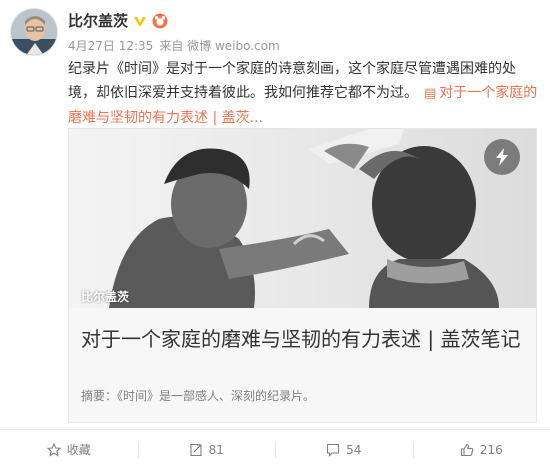 This screenshot has width=550, height=469. What do you see at coordinates (196, 449) in the screenshot?
I see `repost-icon` at bounding box center [196, 449].